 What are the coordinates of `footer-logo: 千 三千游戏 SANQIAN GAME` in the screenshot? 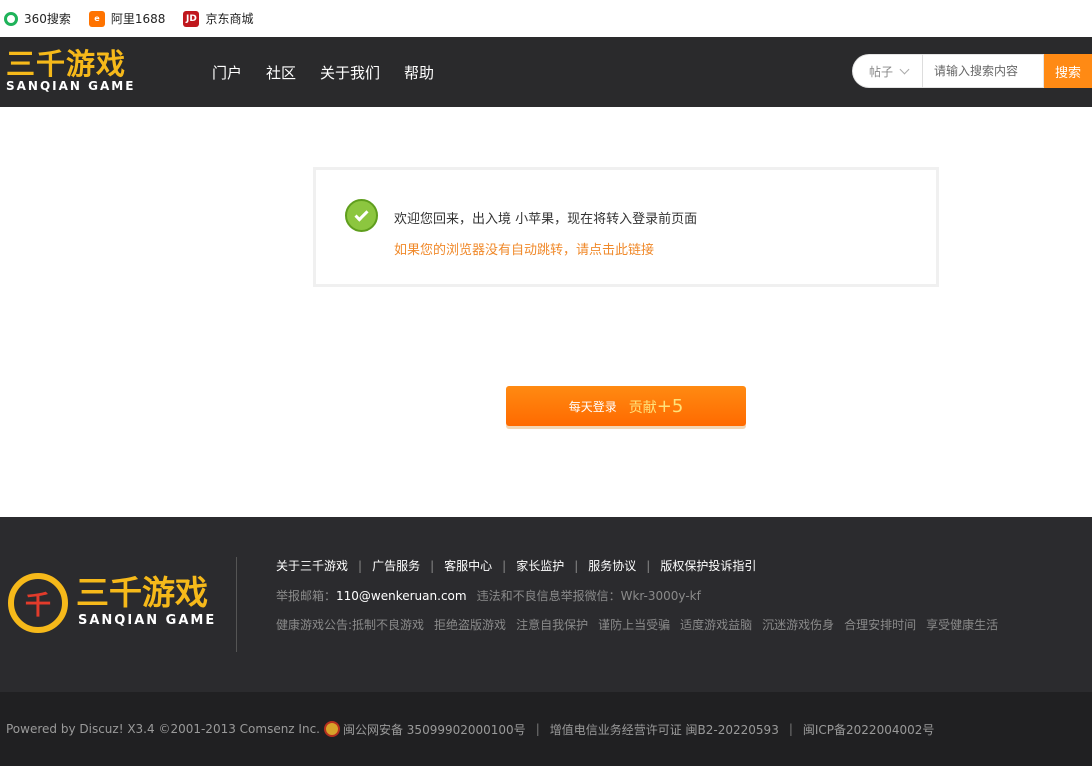 It's located at (113, 604).